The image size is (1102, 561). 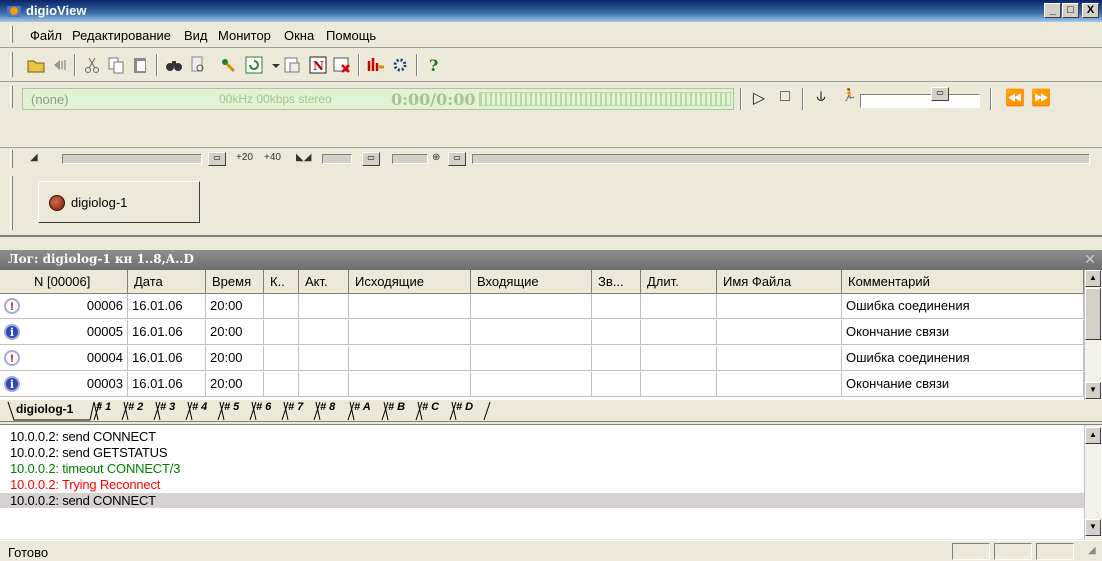 What do you see at coordinates (119, 202) in the screenshot?
I see `device-button: digiolog-1` at bounding box center [119, 202].